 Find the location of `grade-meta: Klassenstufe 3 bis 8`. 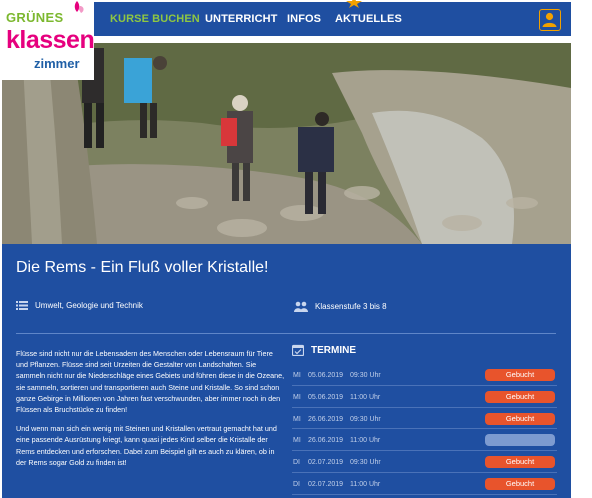

grade-meta: Klassenstufe 3 bis 8 is located at coordinates (340, 306).